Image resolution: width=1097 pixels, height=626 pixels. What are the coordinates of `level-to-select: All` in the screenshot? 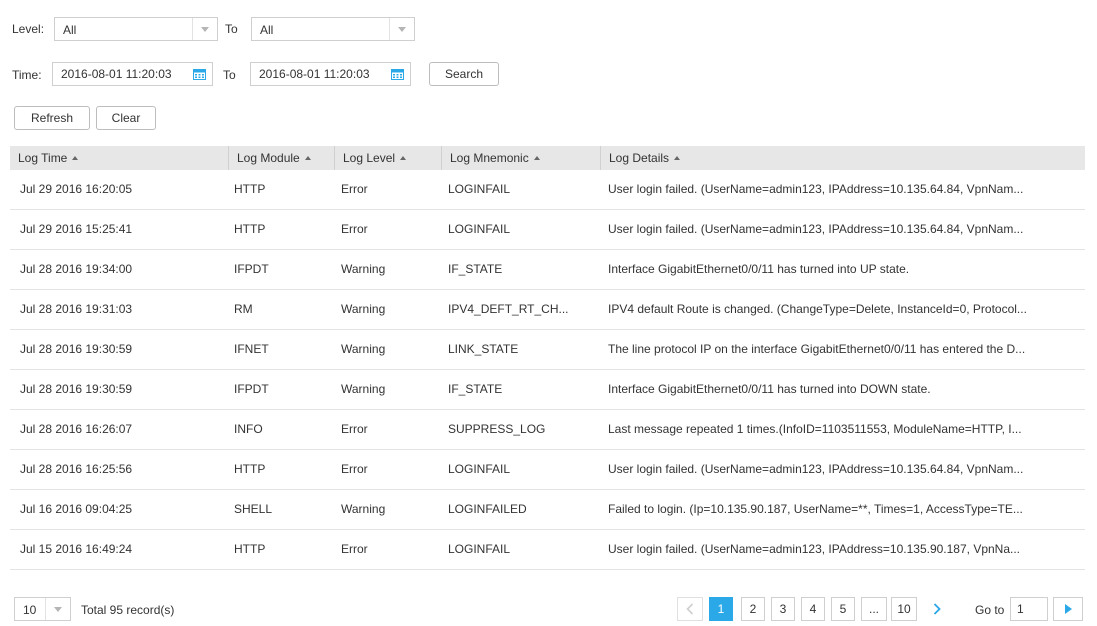 It's located at (333, 29).